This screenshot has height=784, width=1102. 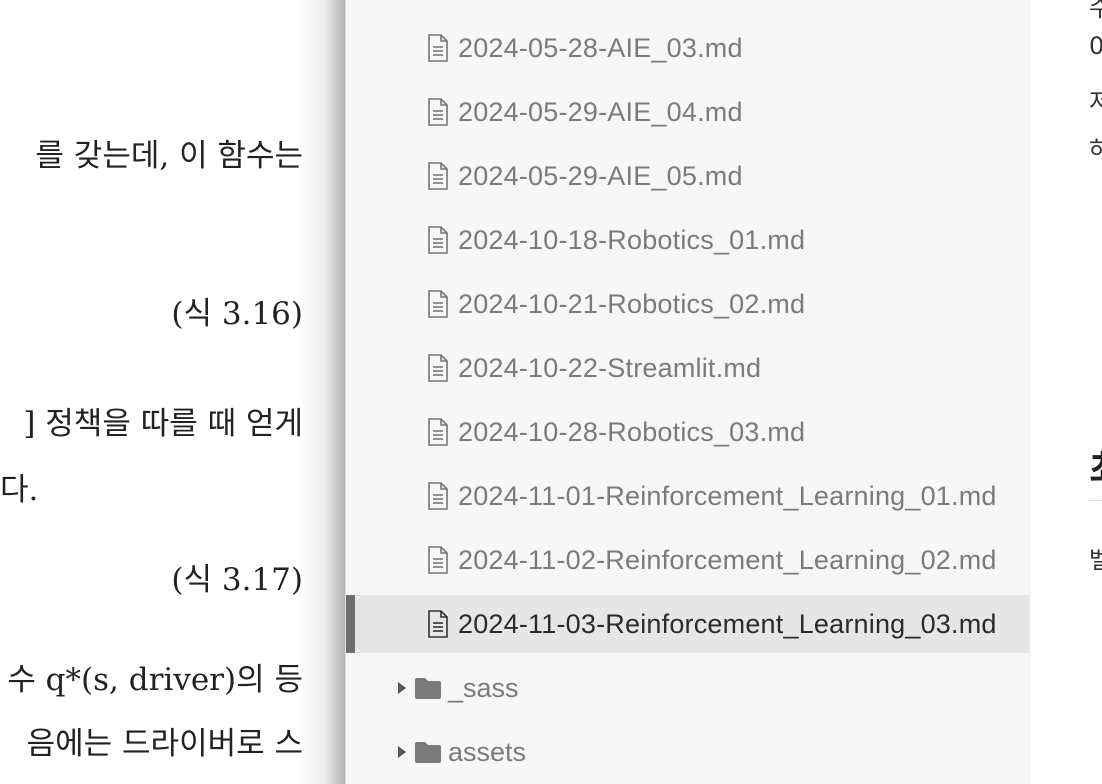 I want to click on file-item: 2024-11-02-Reinforcement_Learning_02.md, so click(x=687, y=560).